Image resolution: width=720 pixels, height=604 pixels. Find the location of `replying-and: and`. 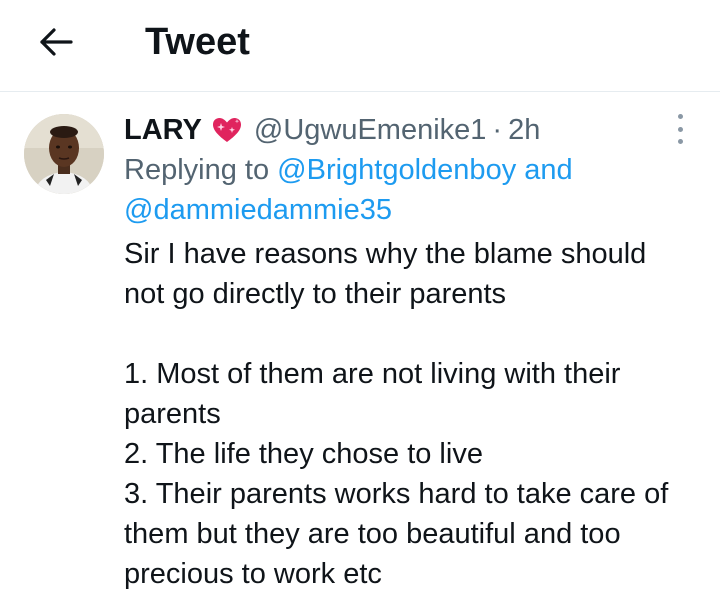

replying-and: and is located at coordinates (548, 170).